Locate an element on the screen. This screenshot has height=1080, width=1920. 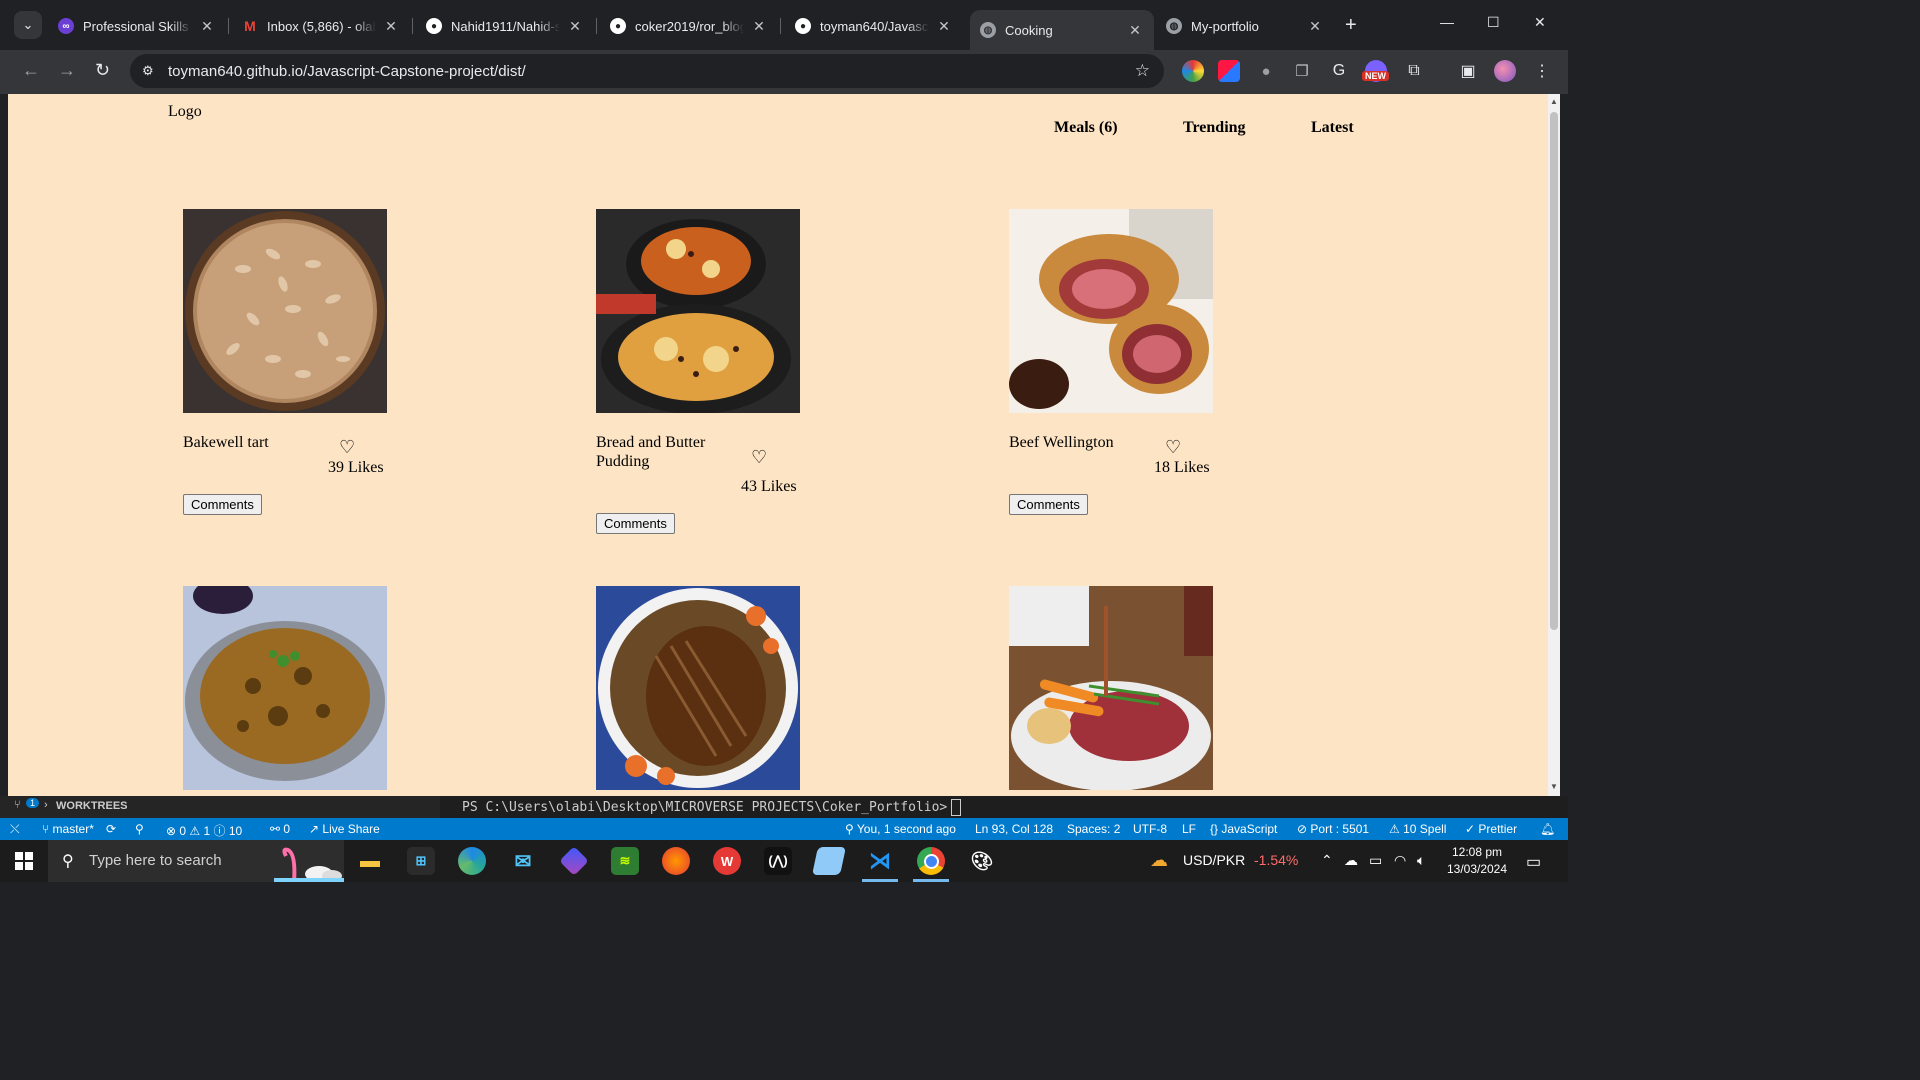
tab-github-toyman: ● toyman640/Javascrip ✕ is located at coordinates (874, 26).